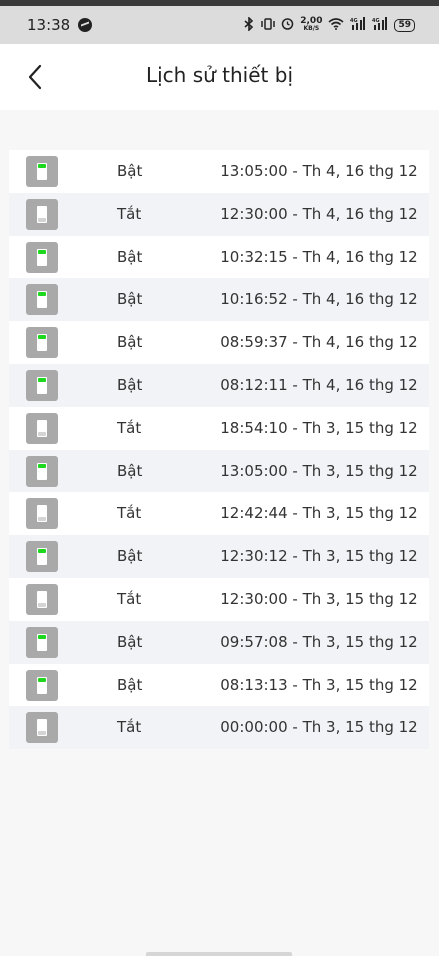 This screenshot has height=956, width=439. What do you see at coordinates (219, 642) in the screenshot?
I see `history-row: Bật 09:57:08 - Th 3, 15 thg 12` at bounding box center [219, 642].